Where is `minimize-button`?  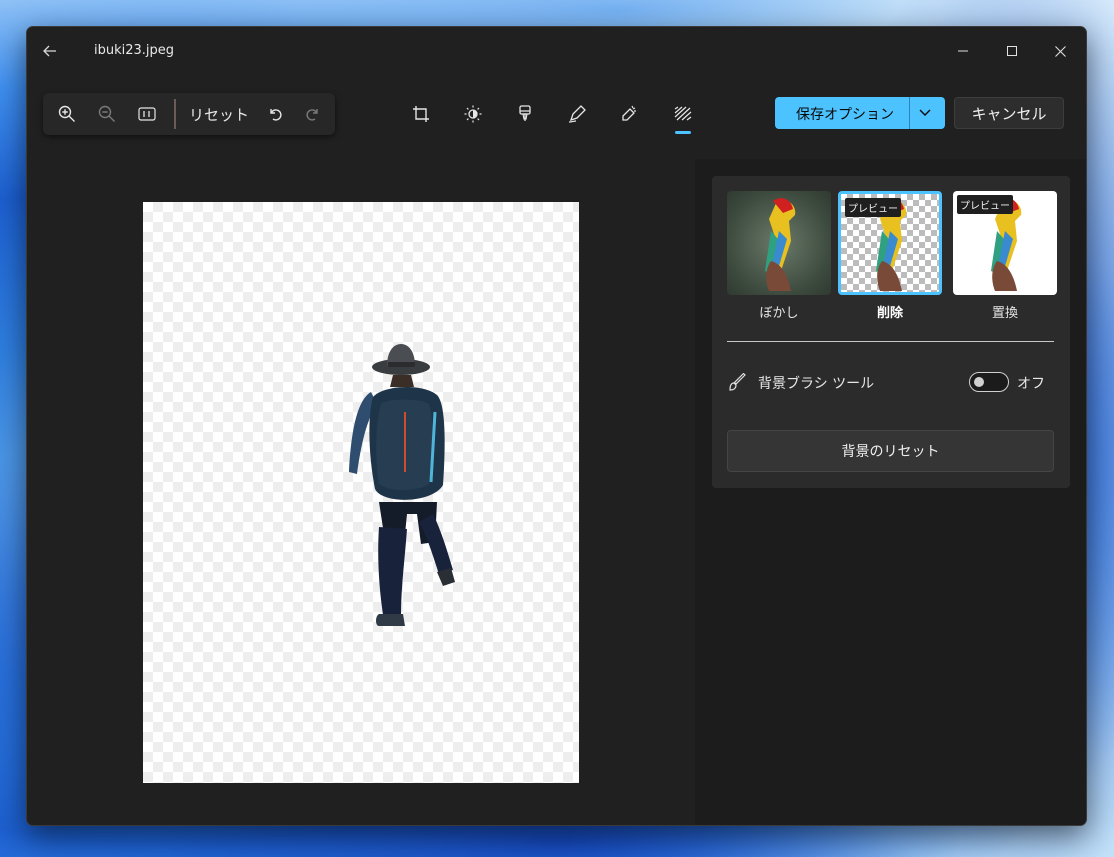
minimize-button is located at coordinates (963, 51).